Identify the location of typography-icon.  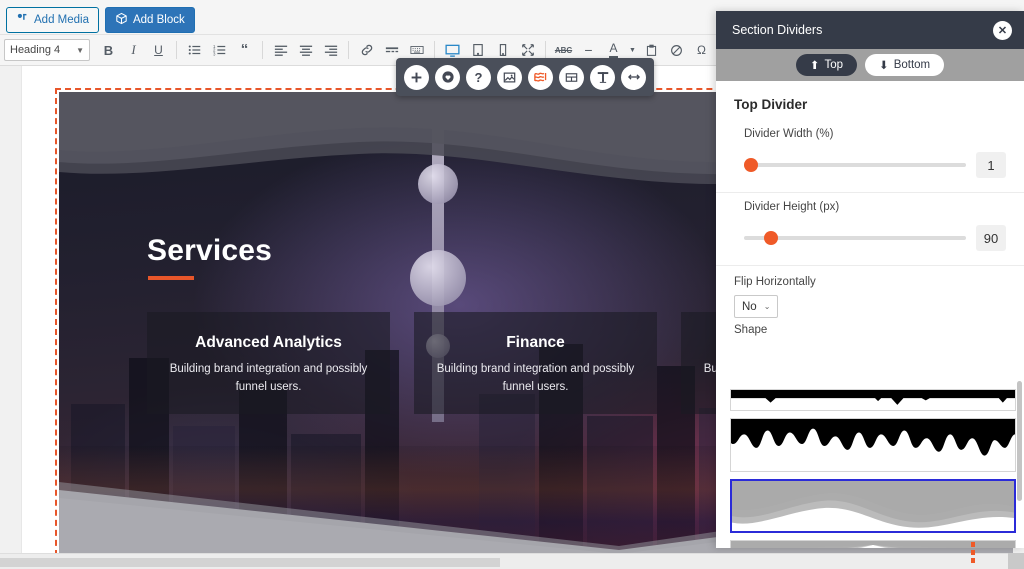
(602, 77).